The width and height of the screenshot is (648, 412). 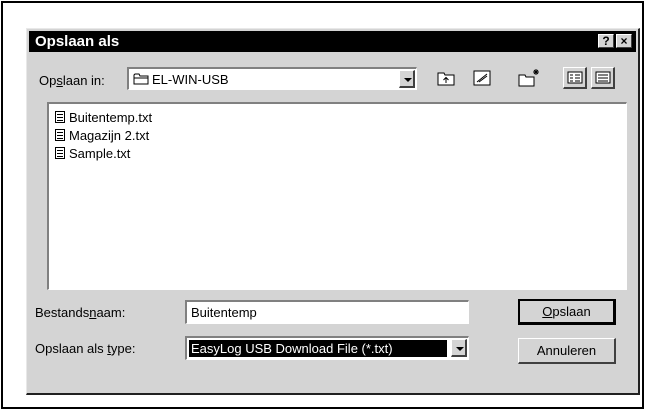 I want to click on up-folder-icon, so click(x=446, y=79).